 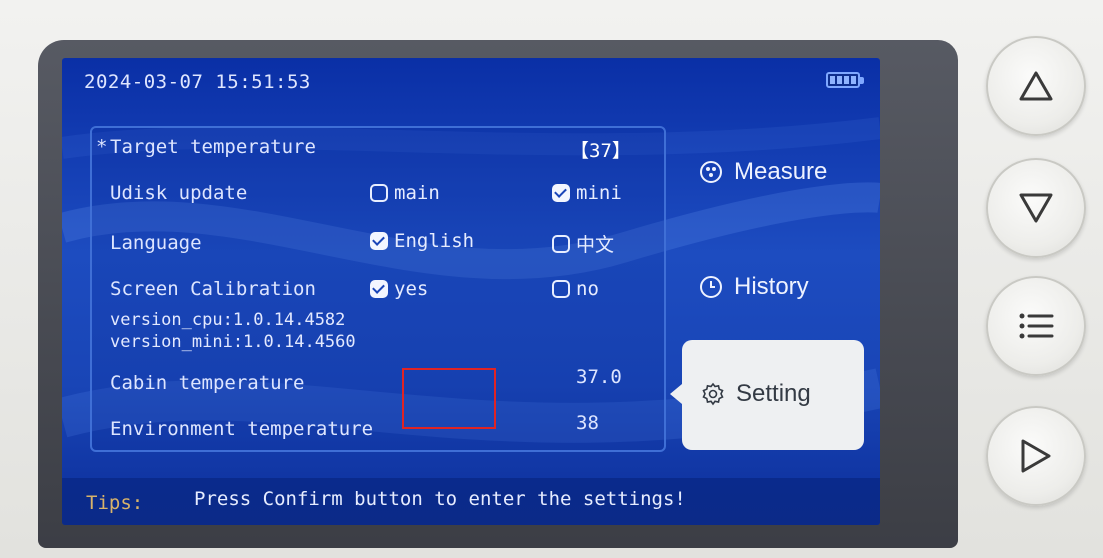 What do you see at coordinates (102, 147) in the screenshot?
I see `target-temperature-marker: *` at bounding box center [102, 147].